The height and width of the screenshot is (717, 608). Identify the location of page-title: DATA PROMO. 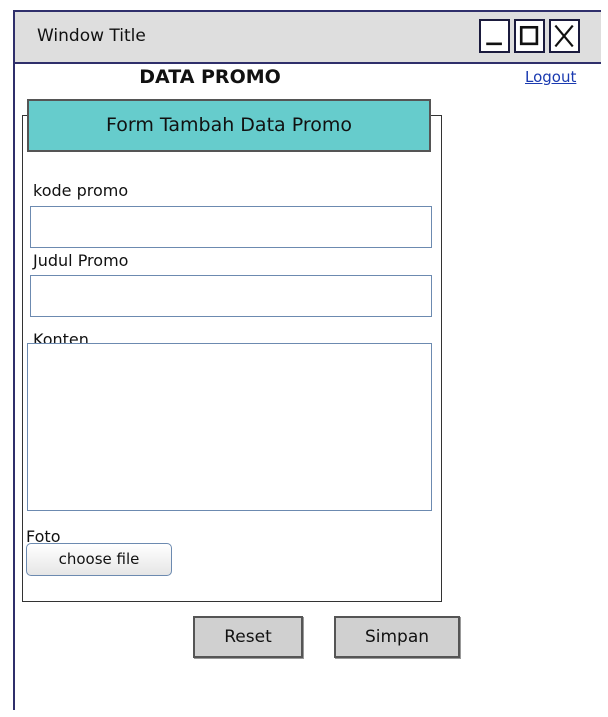
(210, 77).